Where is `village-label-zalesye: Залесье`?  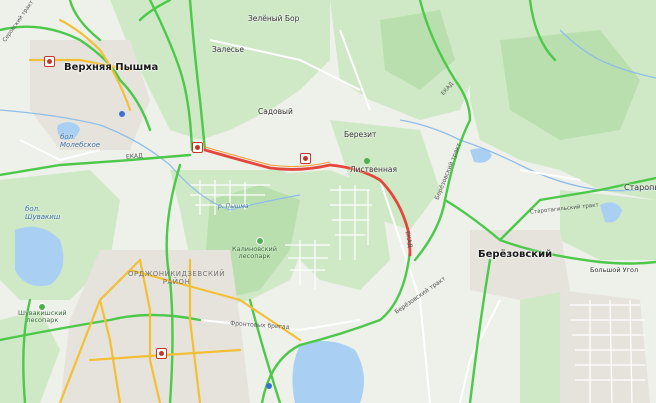 village-label-zalesye: Залесье is located at coordinates (228, 49).